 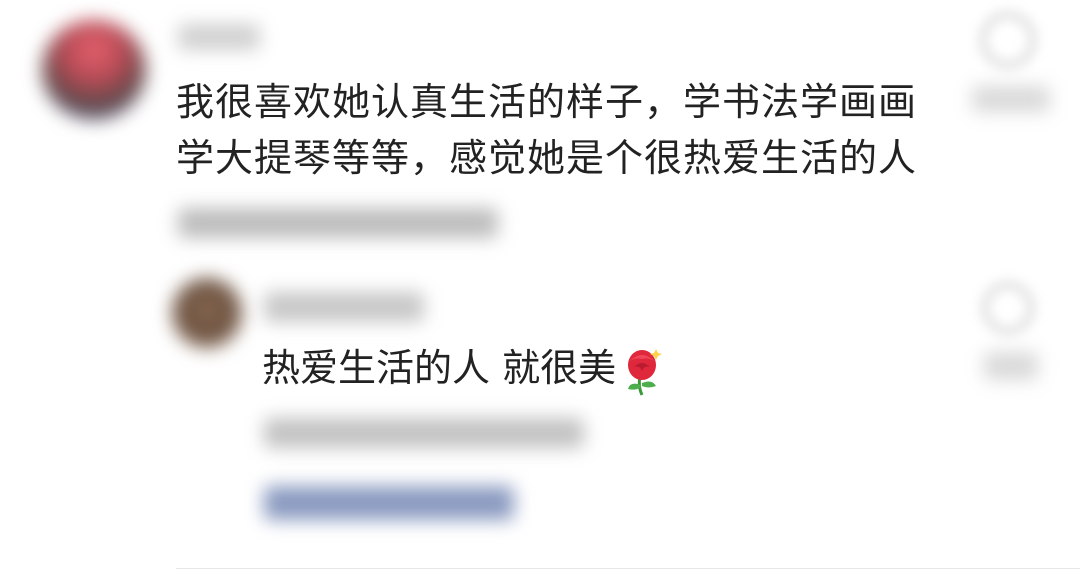 What do you see at coordinates (207, 313) in the screenshot?
I see `reply-avatar` at bounding box center [207, 313].